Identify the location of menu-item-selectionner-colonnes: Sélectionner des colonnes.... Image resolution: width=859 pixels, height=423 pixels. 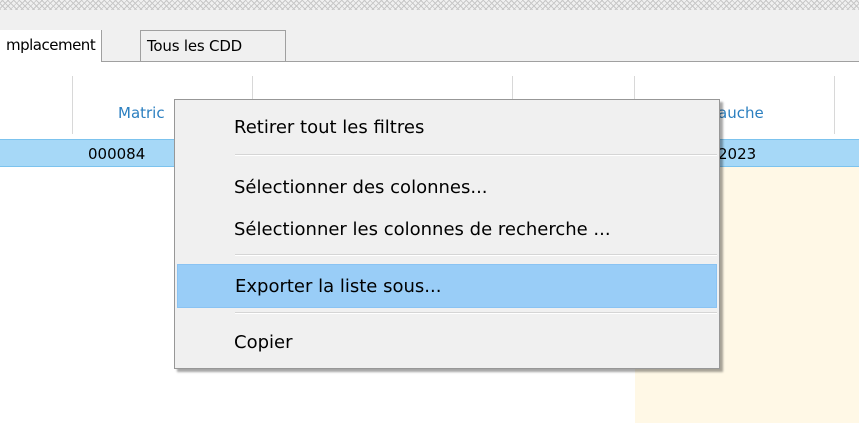
(447, 188).